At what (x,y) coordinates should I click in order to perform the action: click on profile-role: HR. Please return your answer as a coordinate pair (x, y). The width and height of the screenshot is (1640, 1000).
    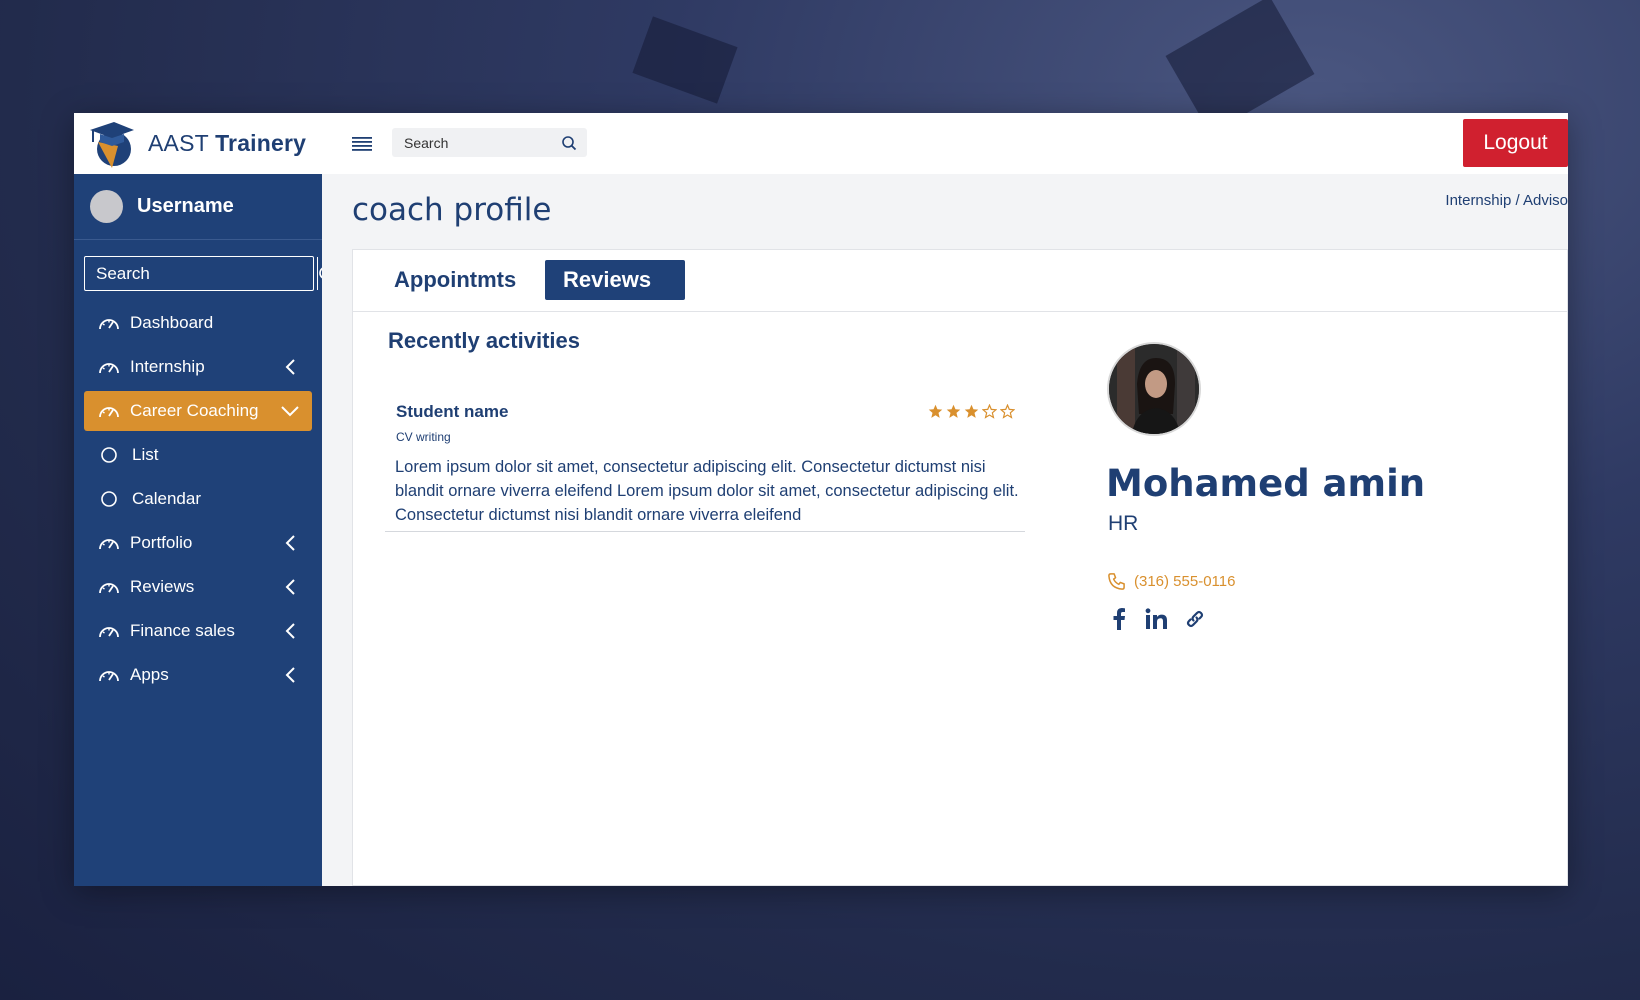
    Looking at the image, I should click on (1123, 523).